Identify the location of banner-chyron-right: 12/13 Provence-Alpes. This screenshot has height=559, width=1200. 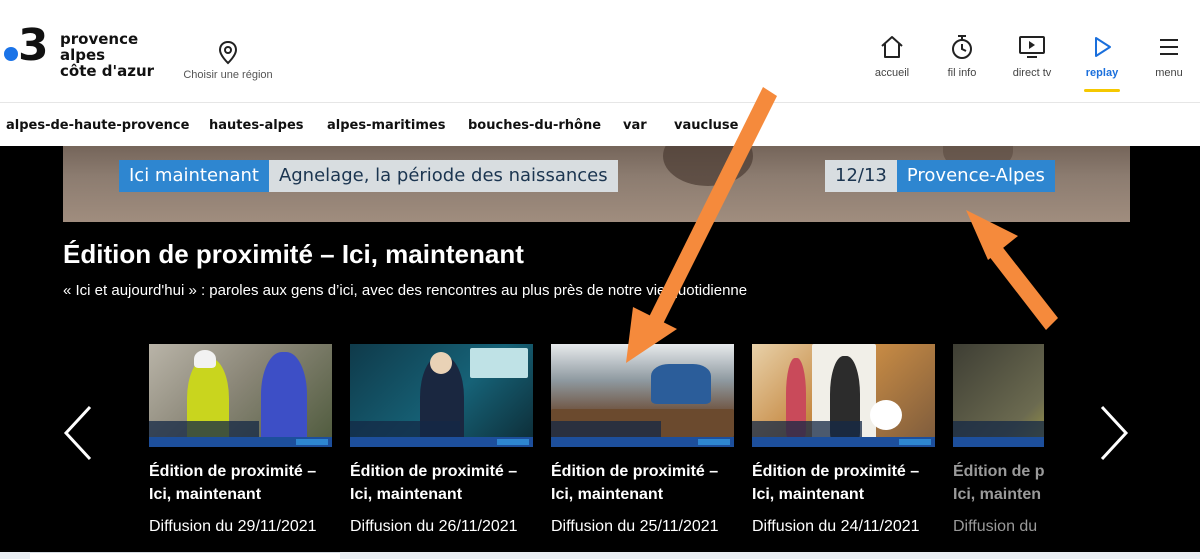
(940, 176).